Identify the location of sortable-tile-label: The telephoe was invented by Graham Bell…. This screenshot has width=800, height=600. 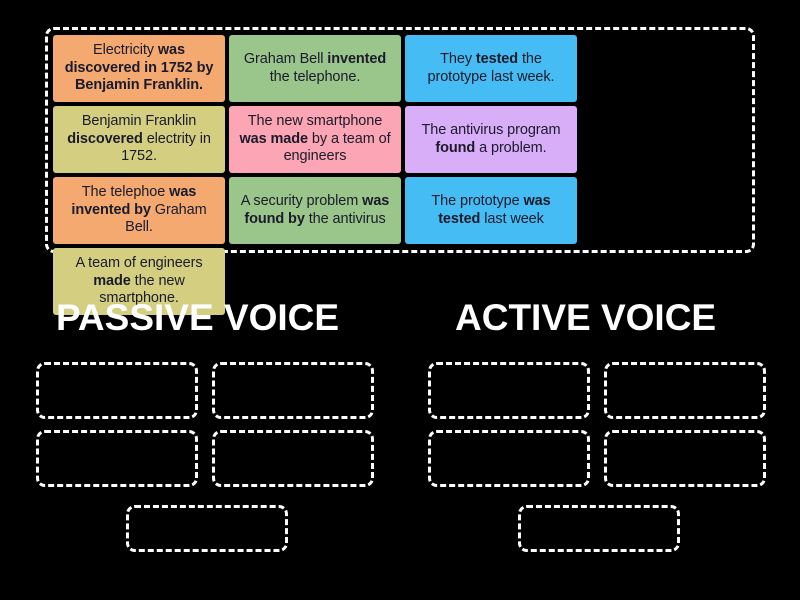
(139, 209).